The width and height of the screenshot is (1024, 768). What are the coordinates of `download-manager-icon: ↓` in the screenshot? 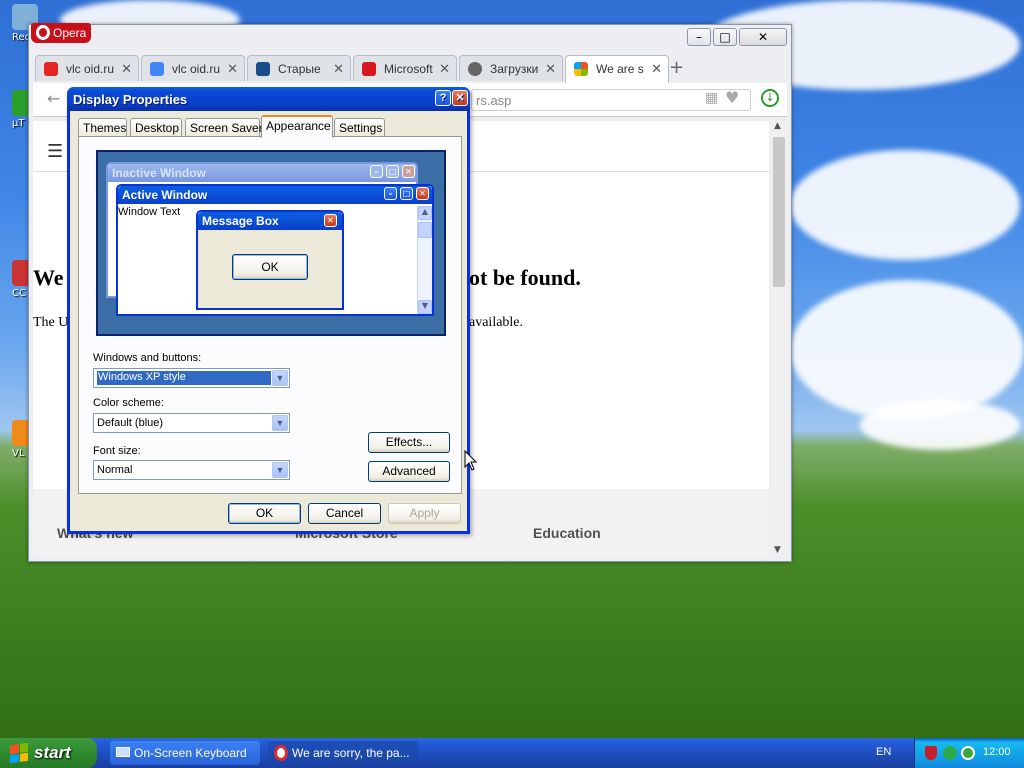 It's located at (770, 98).